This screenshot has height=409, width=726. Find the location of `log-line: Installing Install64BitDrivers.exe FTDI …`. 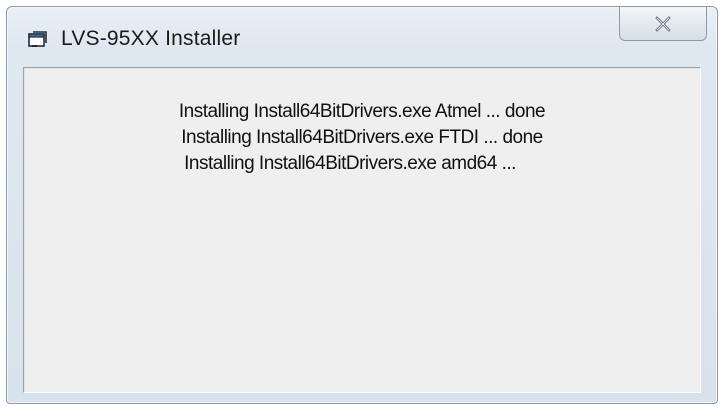

log-line: Installing Install64BitDrivers.exe FTDI … is located at coordinates (362, 137).